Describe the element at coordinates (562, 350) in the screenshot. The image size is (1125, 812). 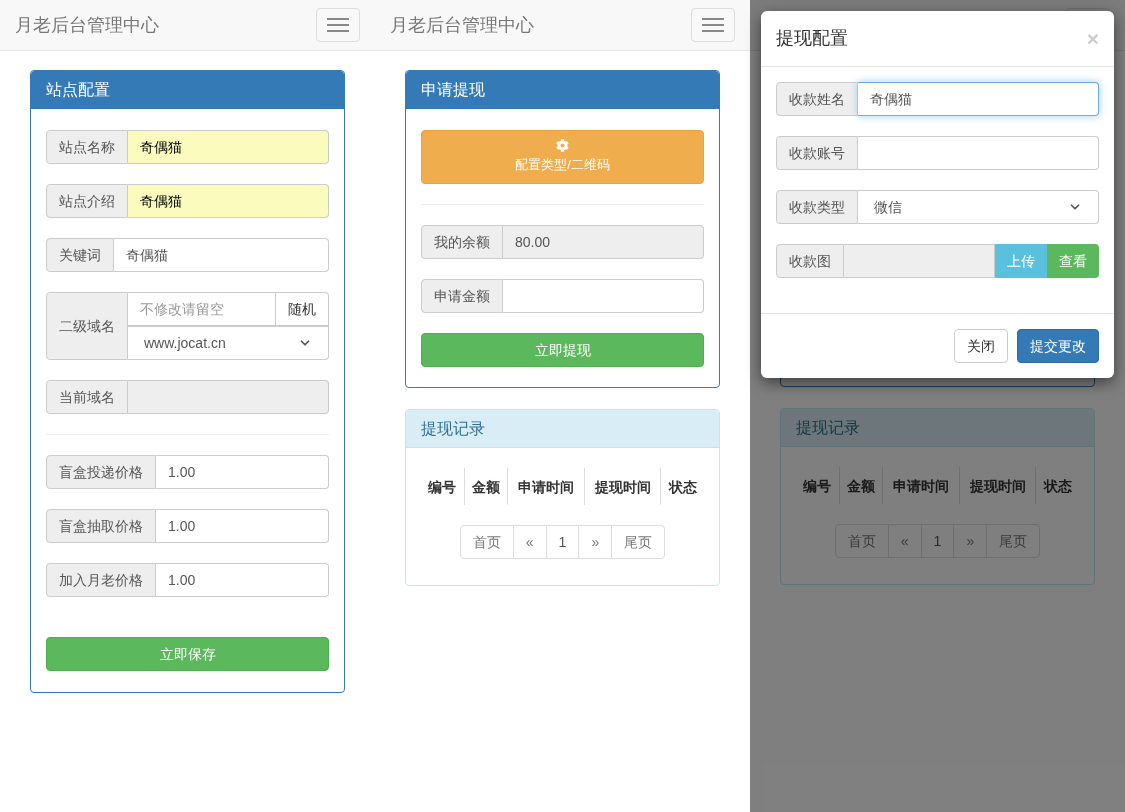
I see `withdraw-button: 立即提现` at that location.